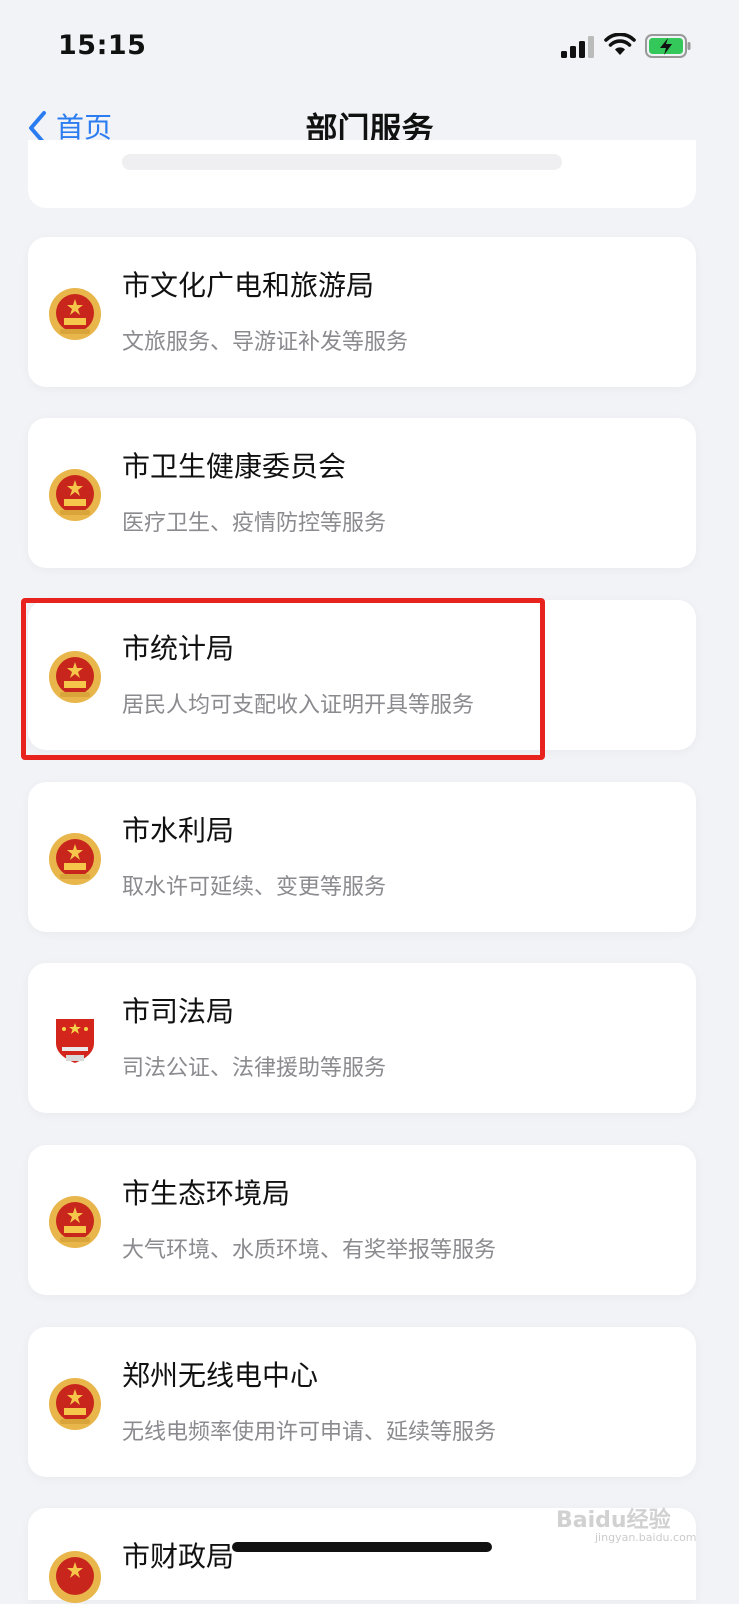  I want to click on department-name: 市水利局, so click(178, 830).